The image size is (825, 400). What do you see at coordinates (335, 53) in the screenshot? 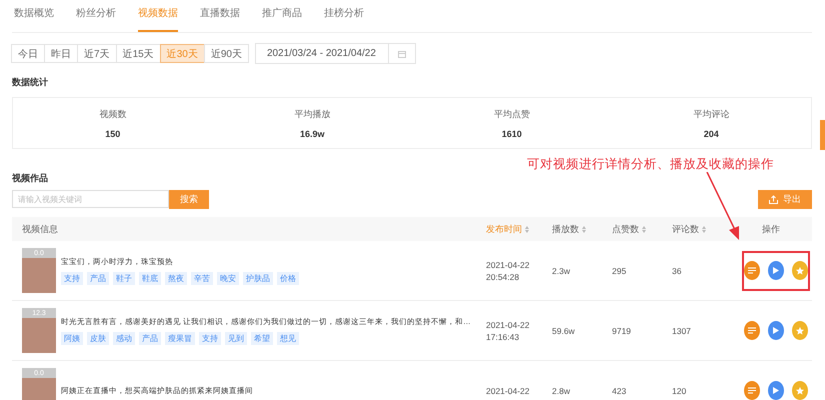
I see `date-range-field: 2021/03/24 - 2021/04/22` at bounding box center [335, 53].